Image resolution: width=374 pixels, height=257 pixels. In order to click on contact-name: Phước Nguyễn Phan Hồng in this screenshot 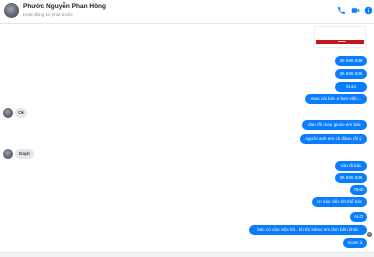, I will do `click(64, 6)`.